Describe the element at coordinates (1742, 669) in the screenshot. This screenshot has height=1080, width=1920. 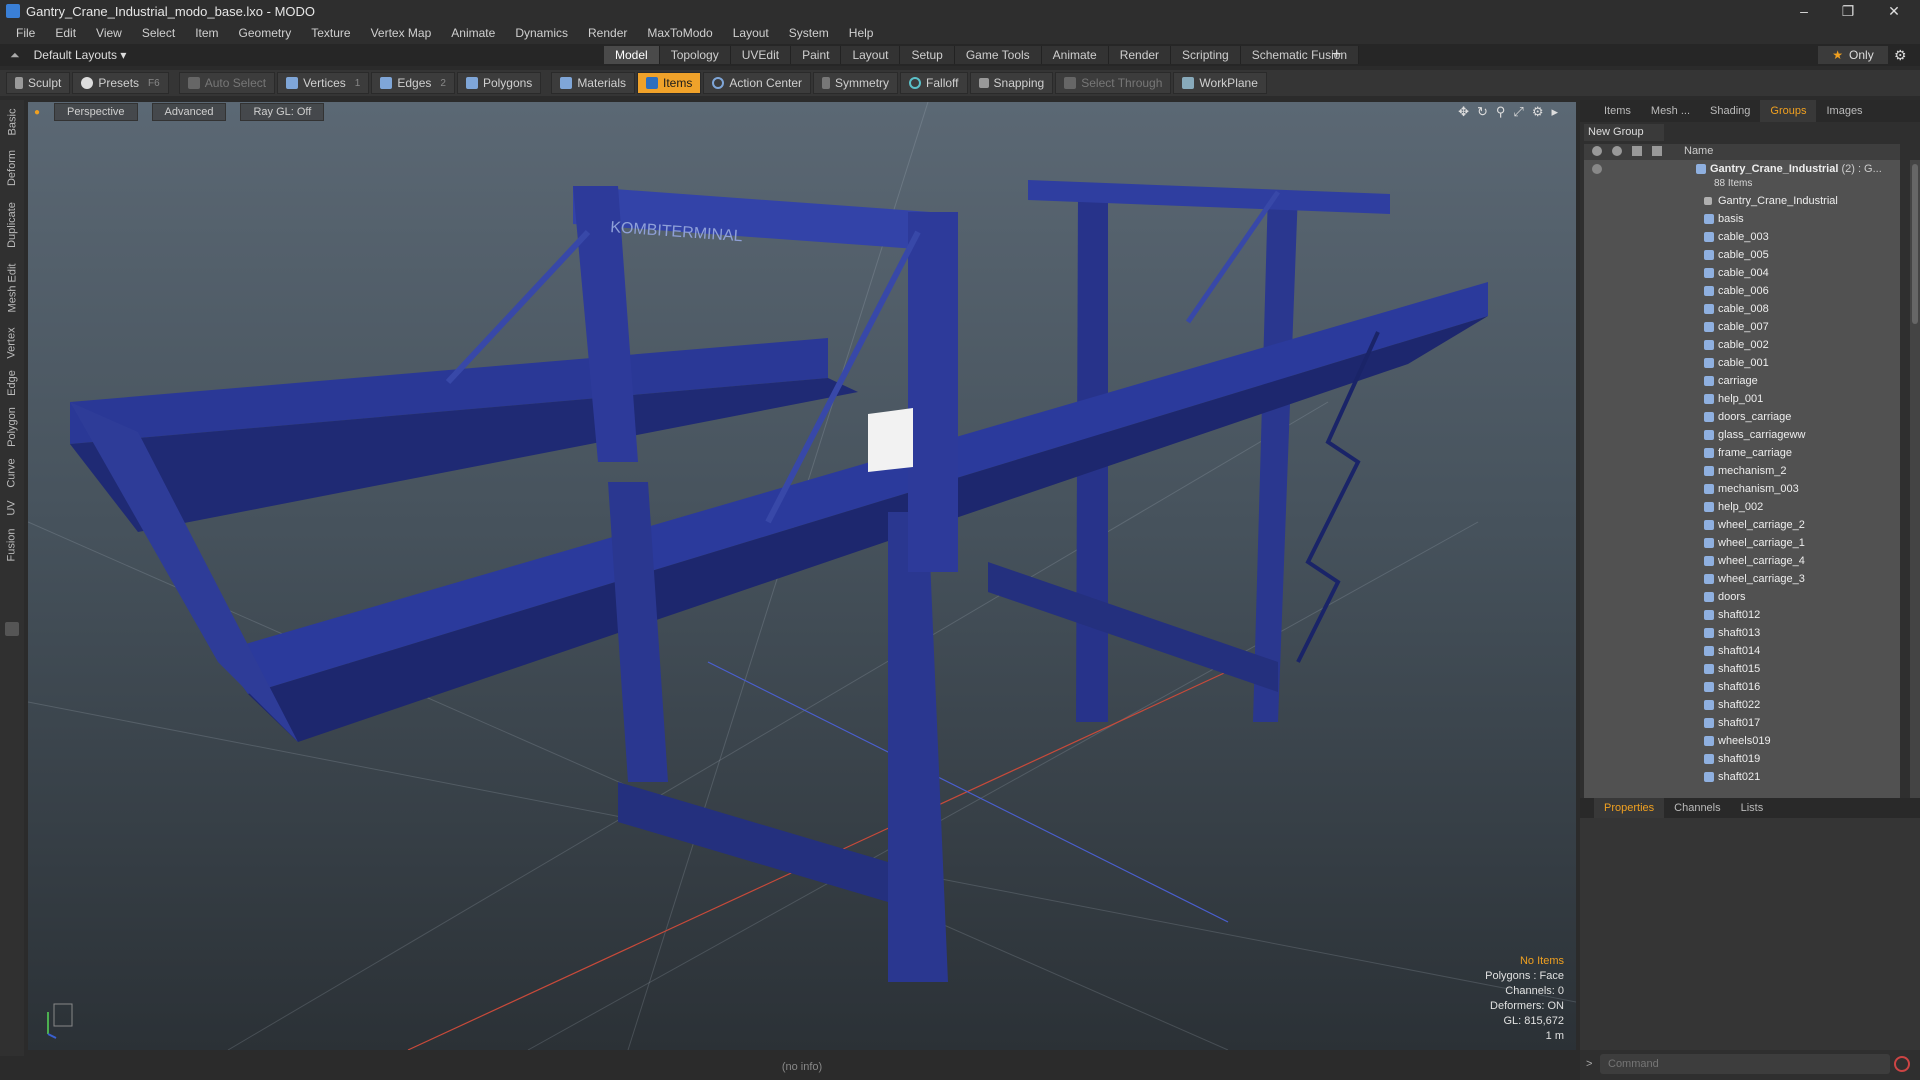
I see `group-item-row: shaft015` at that location.